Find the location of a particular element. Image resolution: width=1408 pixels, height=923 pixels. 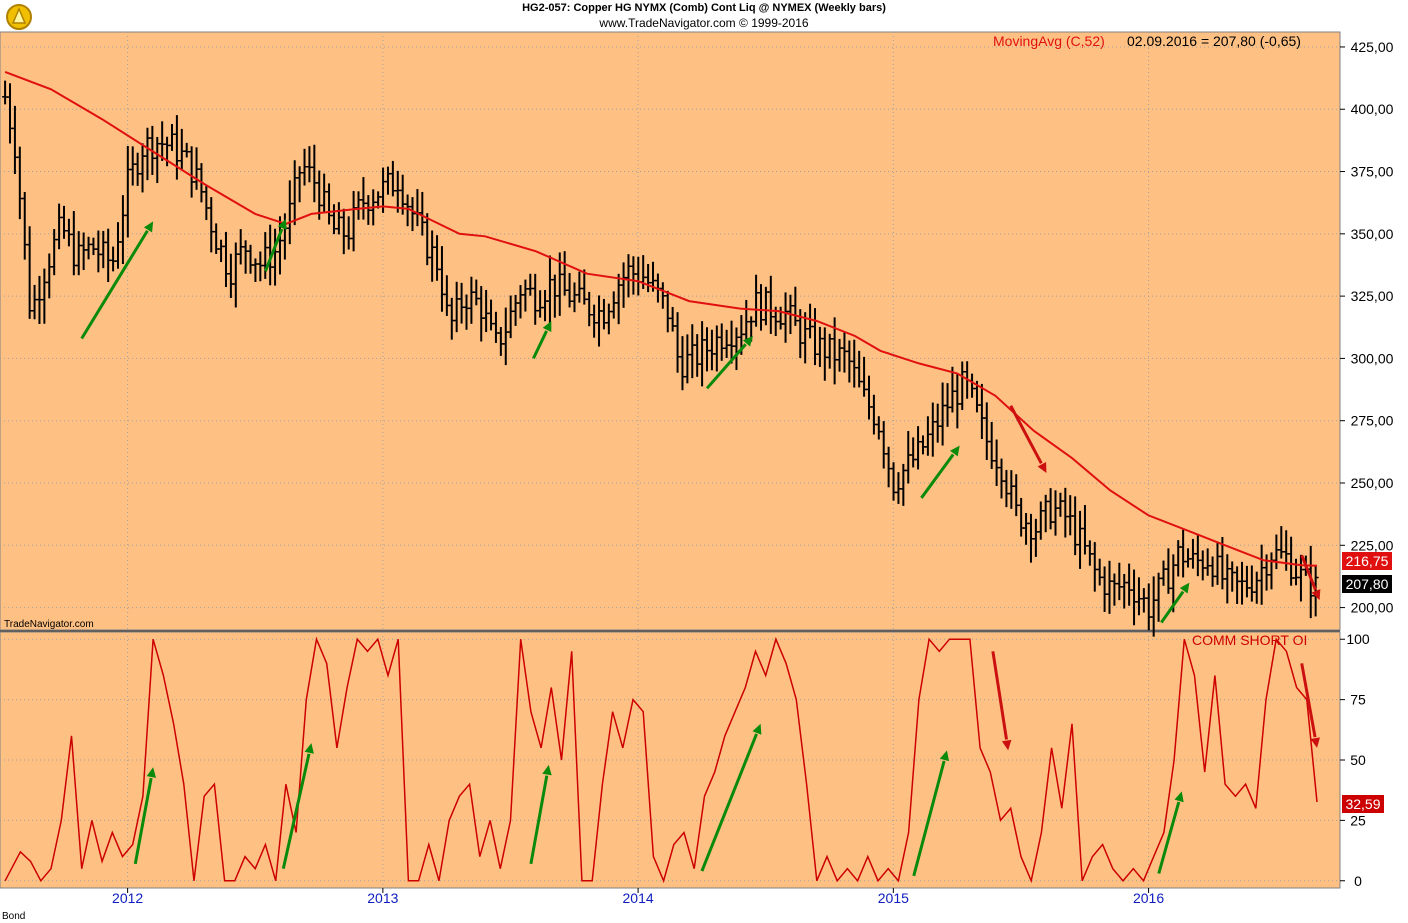

ma-legend-value: 02.09.2016 = 207,80 (-0,65) is located at coordinates (1214, 41).